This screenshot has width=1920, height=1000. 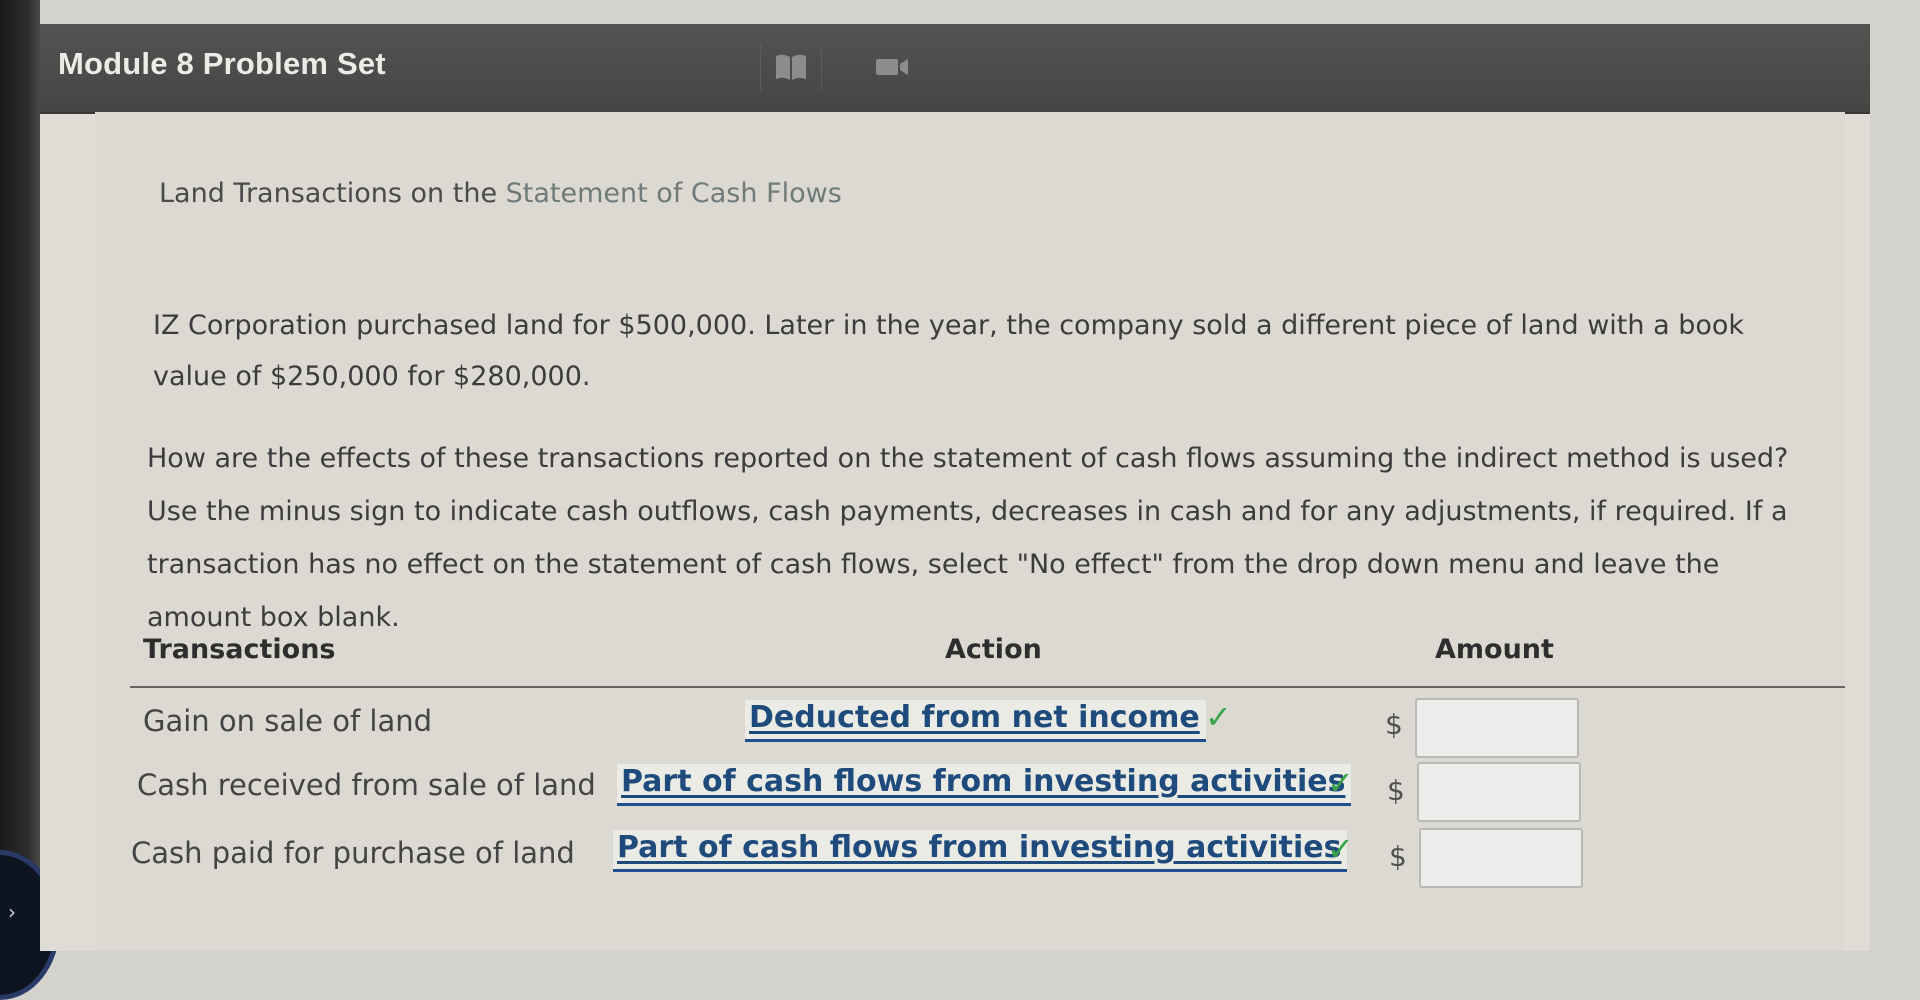 I want to click on header-amount: Amount, so click(x=1494, y=649).